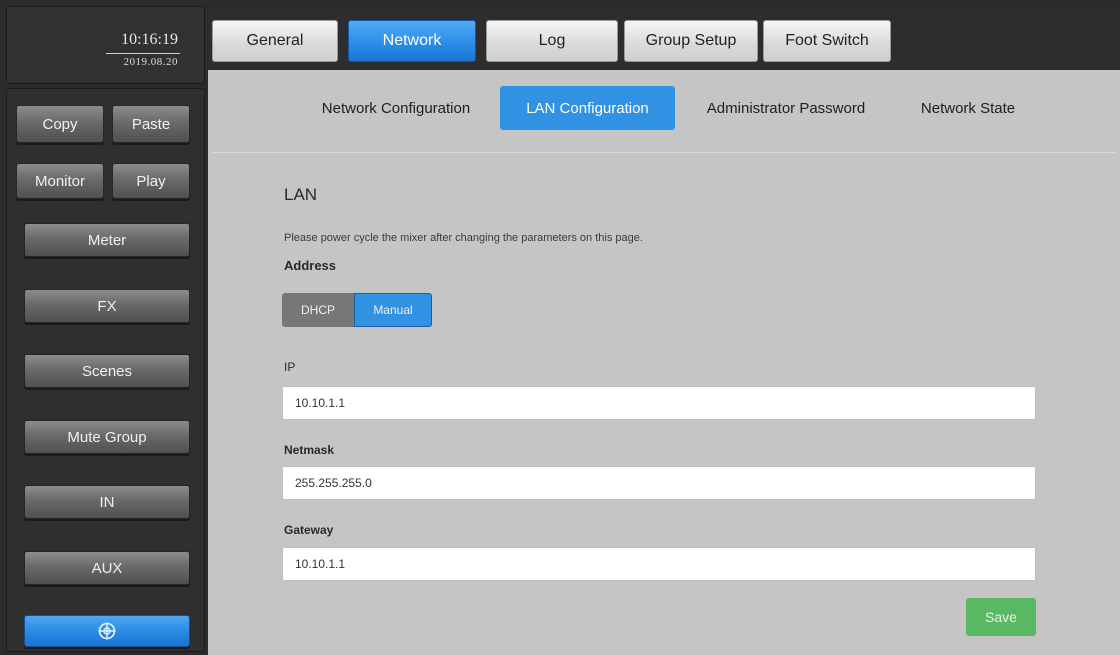  What do you see at coordinates (393, 310) in the screenshot?
I see `manual-toggle: Manual` at bounding box center [393, 310].